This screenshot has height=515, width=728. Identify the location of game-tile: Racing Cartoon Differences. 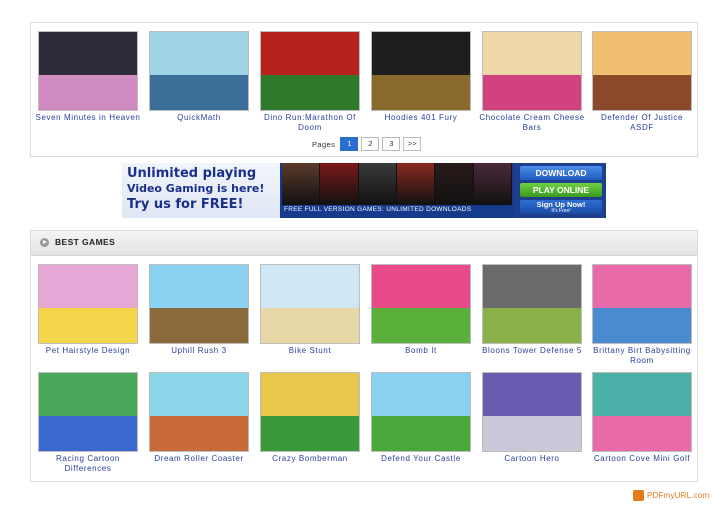
(88, 423).